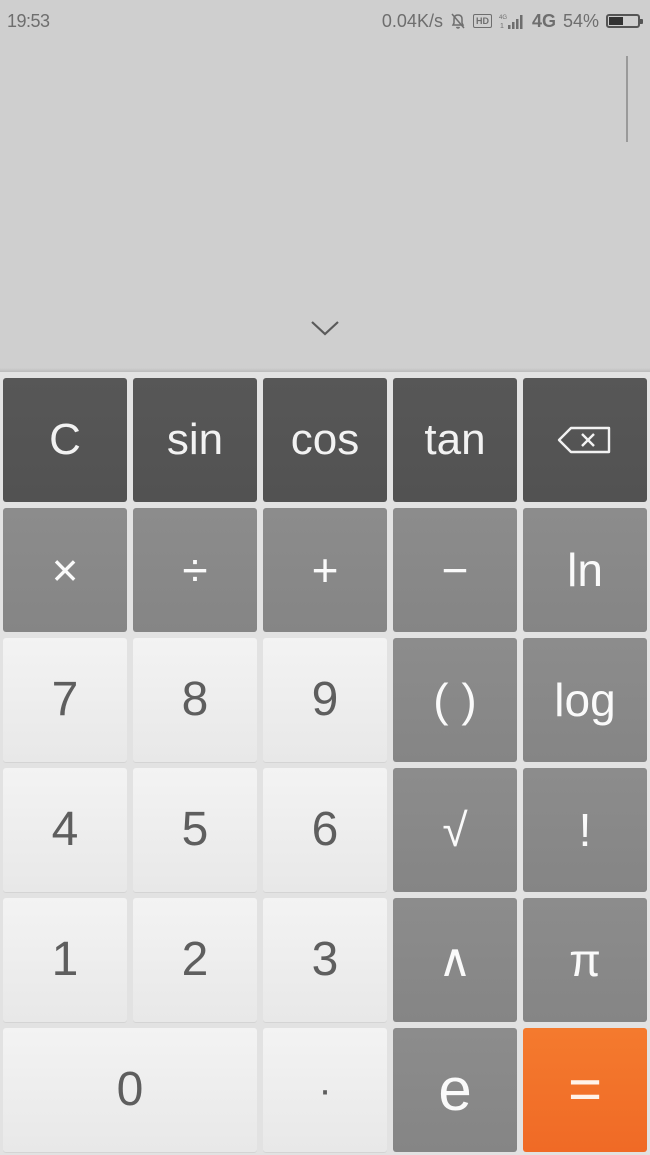 The image size is (650, 1155). I want to click on key-label: ×, so click(65, 570).